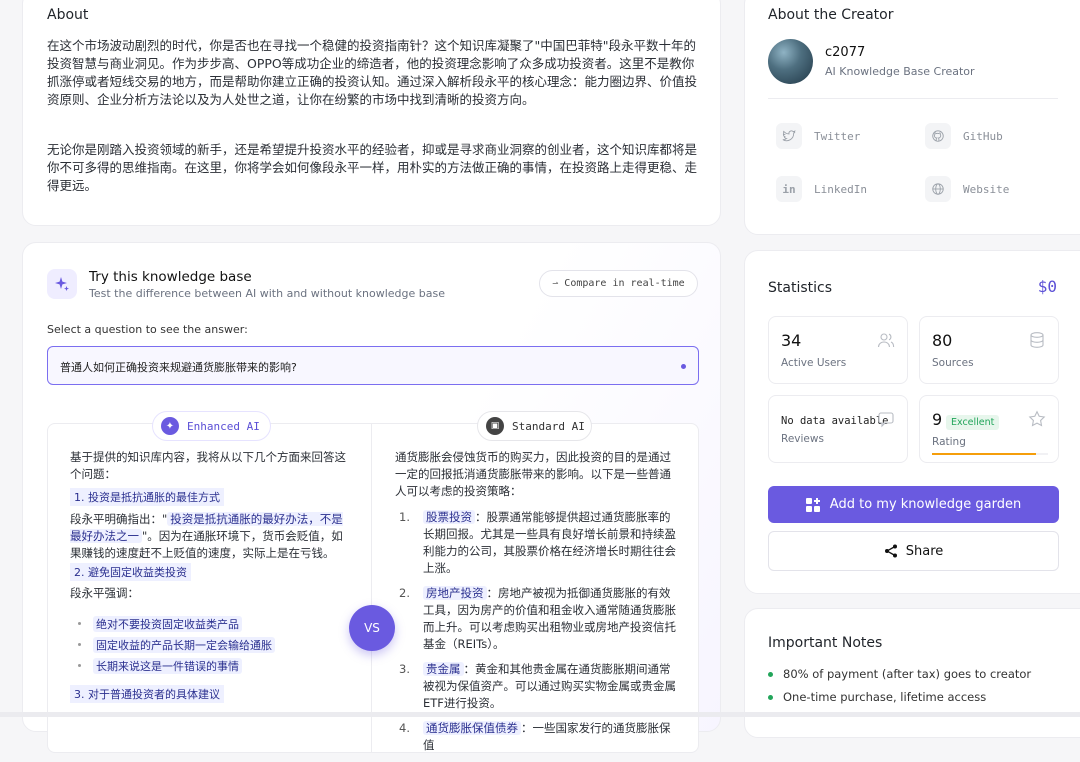 This screenshot has width=1080, height=762. What do you see at coordinates (925, 504) in the screenshot?
I see `add-button-label: Add to my knowledge garden` at bounding box center [925, 504].